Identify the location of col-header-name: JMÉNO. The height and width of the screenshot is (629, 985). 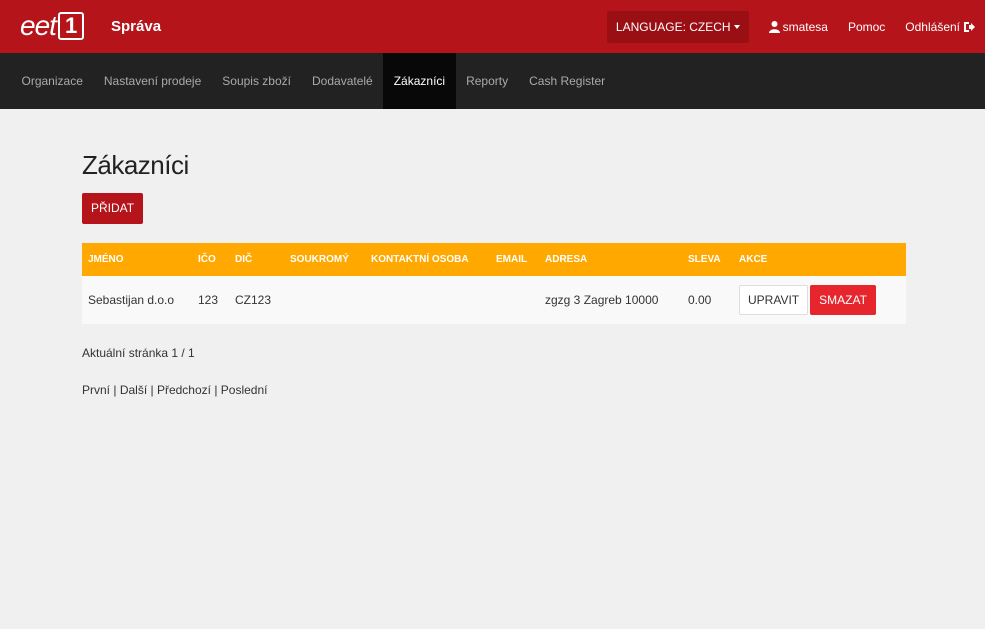
(106, 259).